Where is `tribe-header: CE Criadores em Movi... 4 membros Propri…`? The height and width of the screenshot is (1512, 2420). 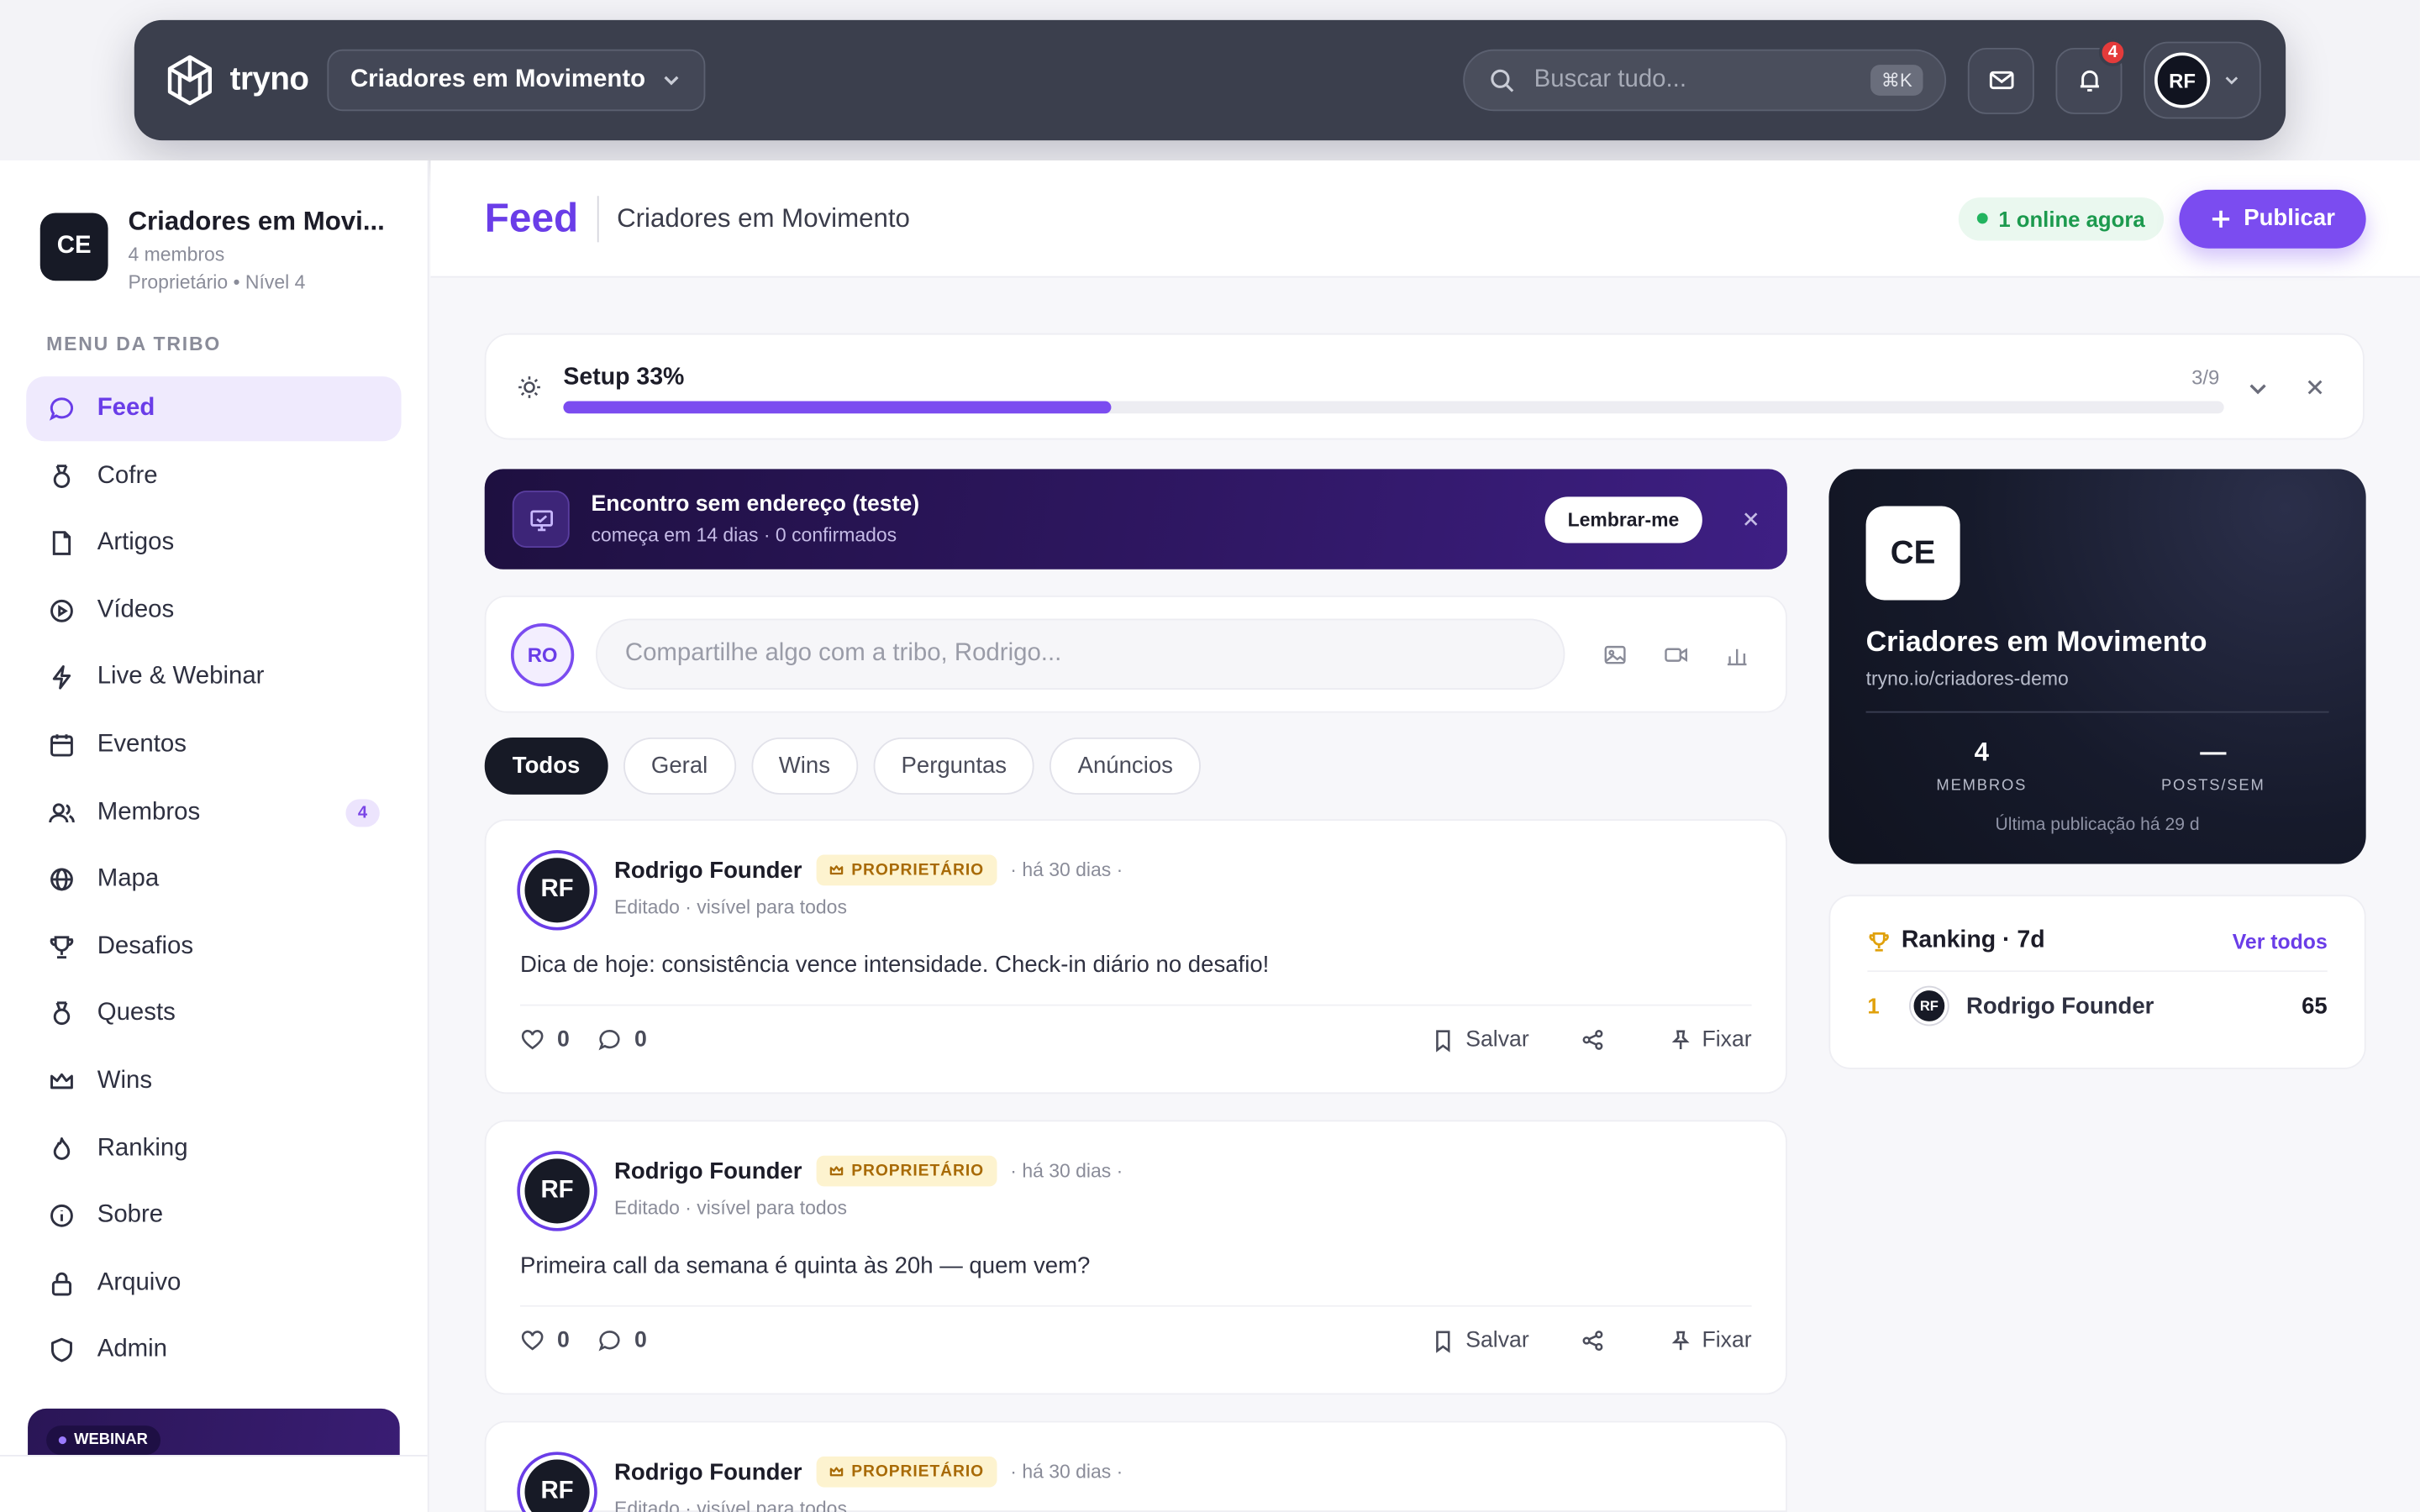
tribe-header: CE Criadores em Movi... 4 membros Propri… is located at coordinates (214, 226).